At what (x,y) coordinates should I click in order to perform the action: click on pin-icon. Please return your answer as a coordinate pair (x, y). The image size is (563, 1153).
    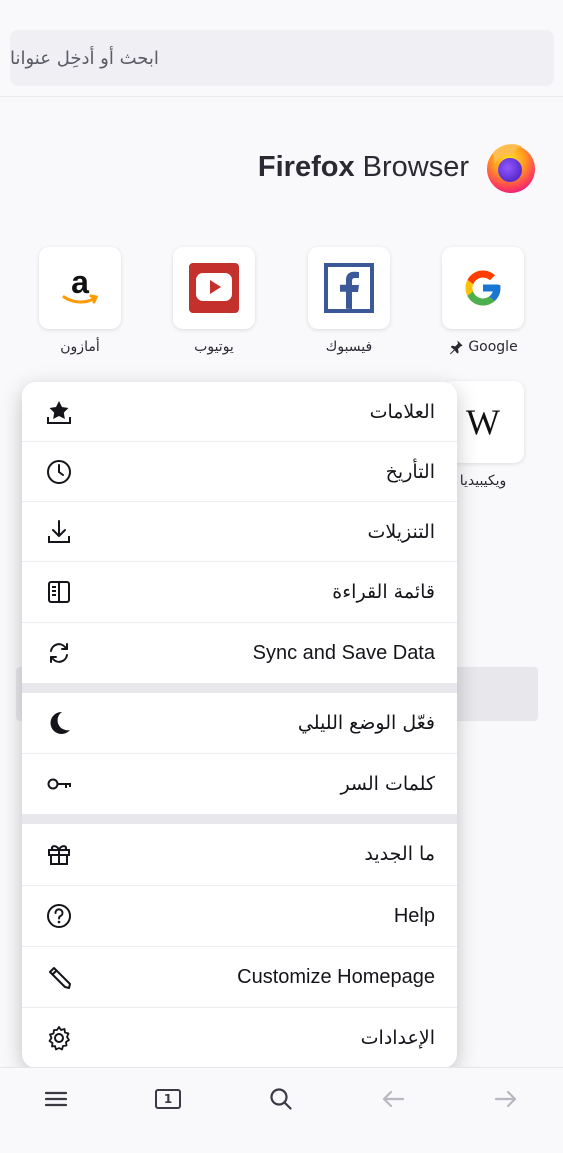
    Looking at the image, I should click on (456, 347).